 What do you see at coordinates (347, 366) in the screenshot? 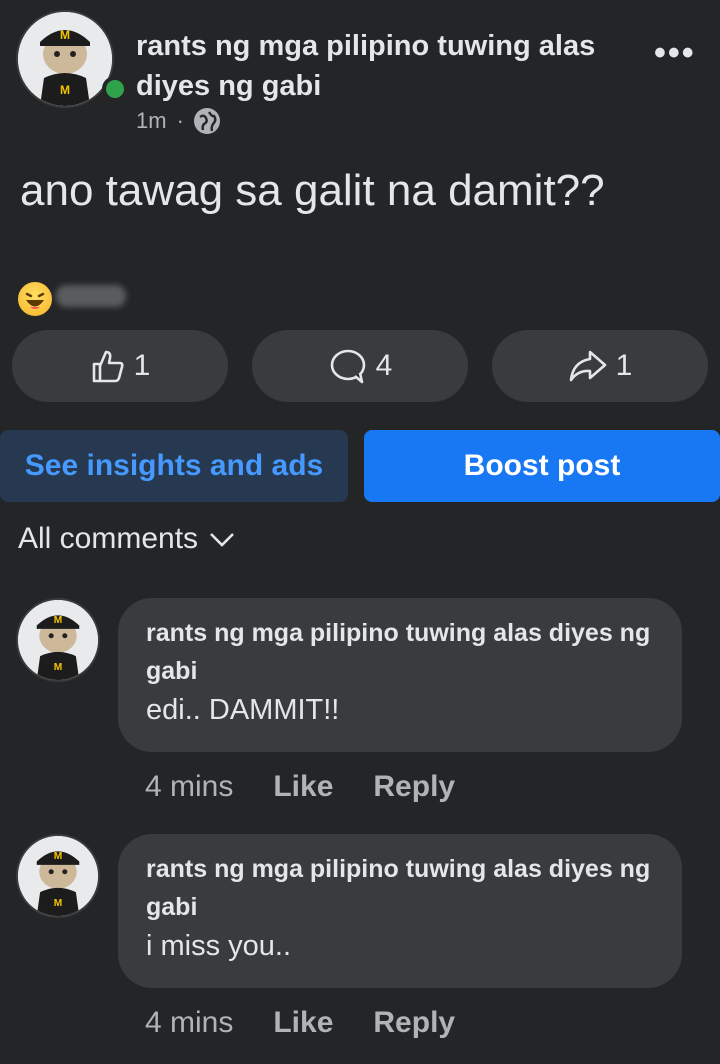
I see `comment-bubble-icon` at bounding box center [347, 366].